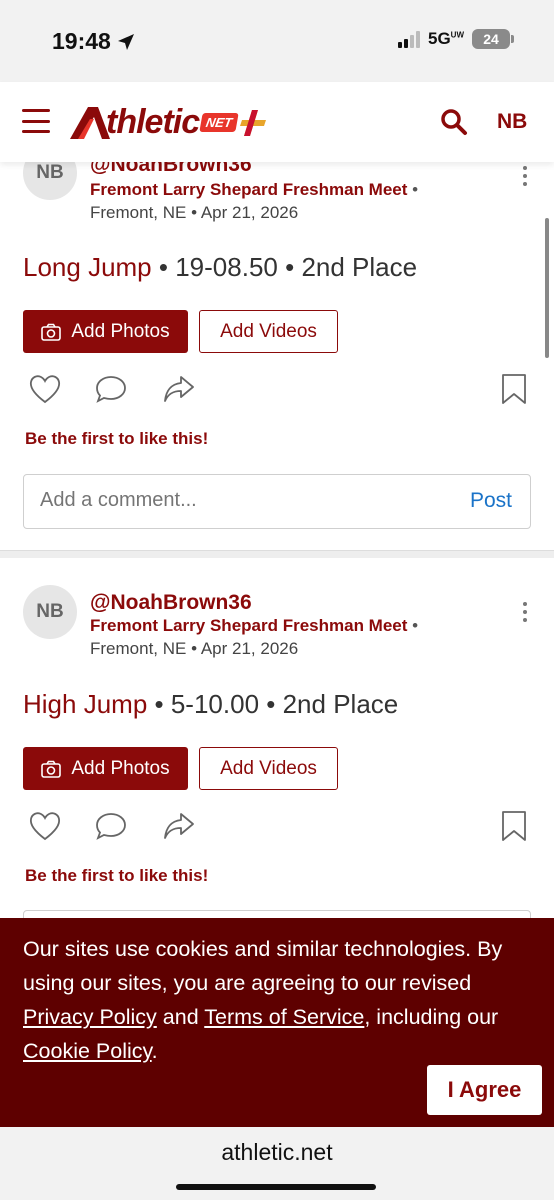 This screenshot has width=554, height=1200. Describe the element at coordinates (219, 122) in the screenshot. I see `logo-net-badge: NET` at that location.